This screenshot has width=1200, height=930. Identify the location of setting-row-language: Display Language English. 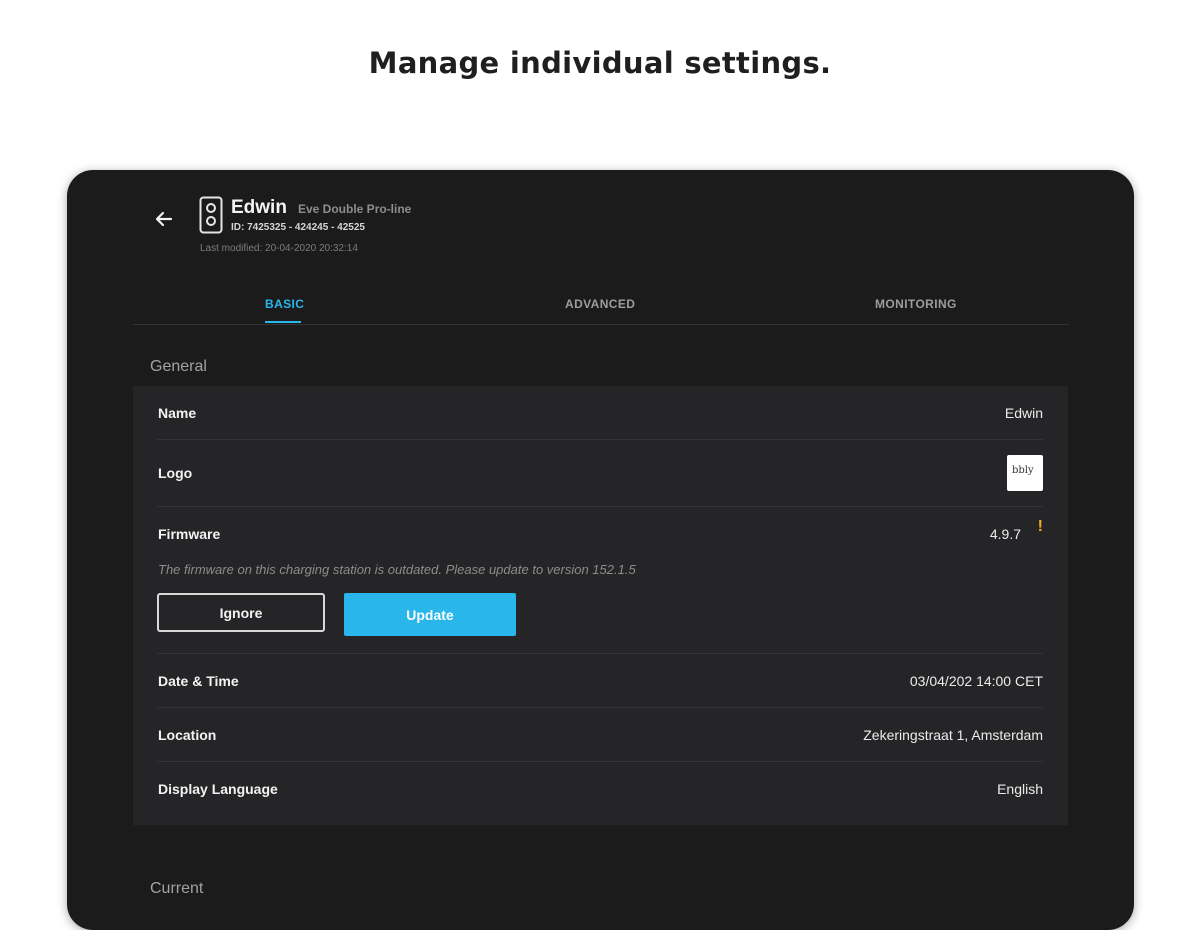
(600, 788).